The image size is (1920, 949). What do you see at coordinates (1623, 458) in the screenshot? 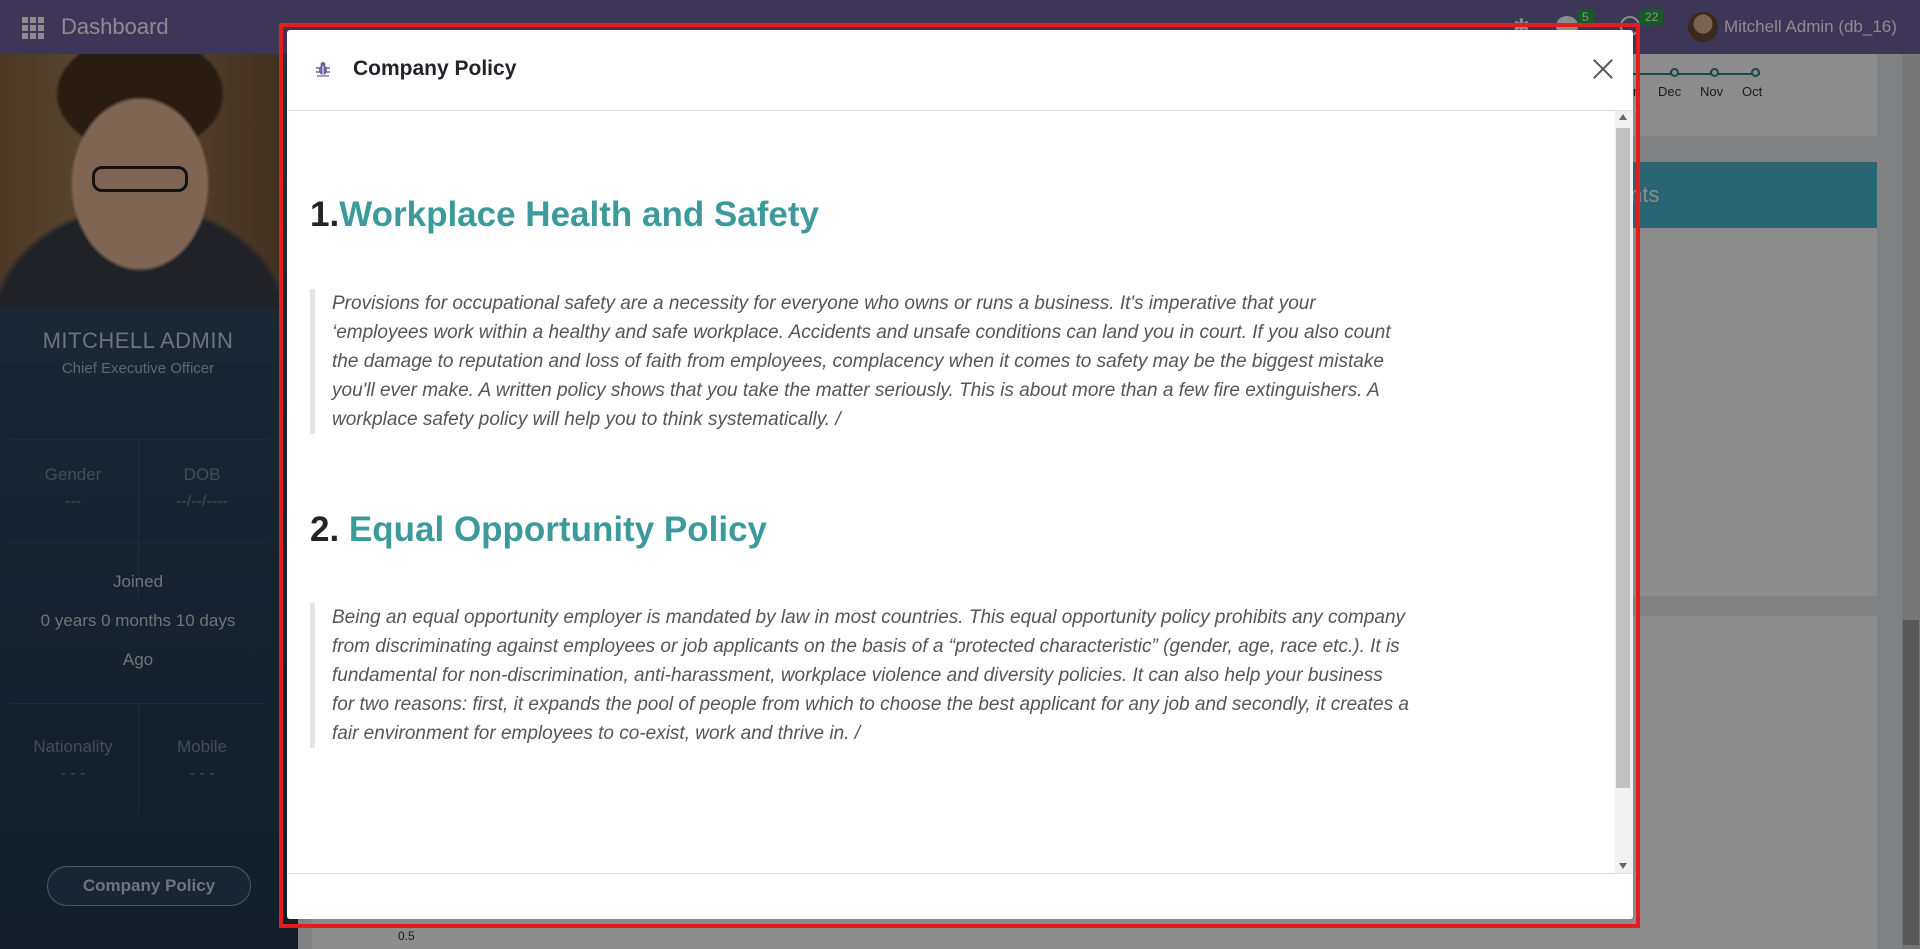
I see `dialog-scrollbar-thumb` at bounding box center [1623, 458].